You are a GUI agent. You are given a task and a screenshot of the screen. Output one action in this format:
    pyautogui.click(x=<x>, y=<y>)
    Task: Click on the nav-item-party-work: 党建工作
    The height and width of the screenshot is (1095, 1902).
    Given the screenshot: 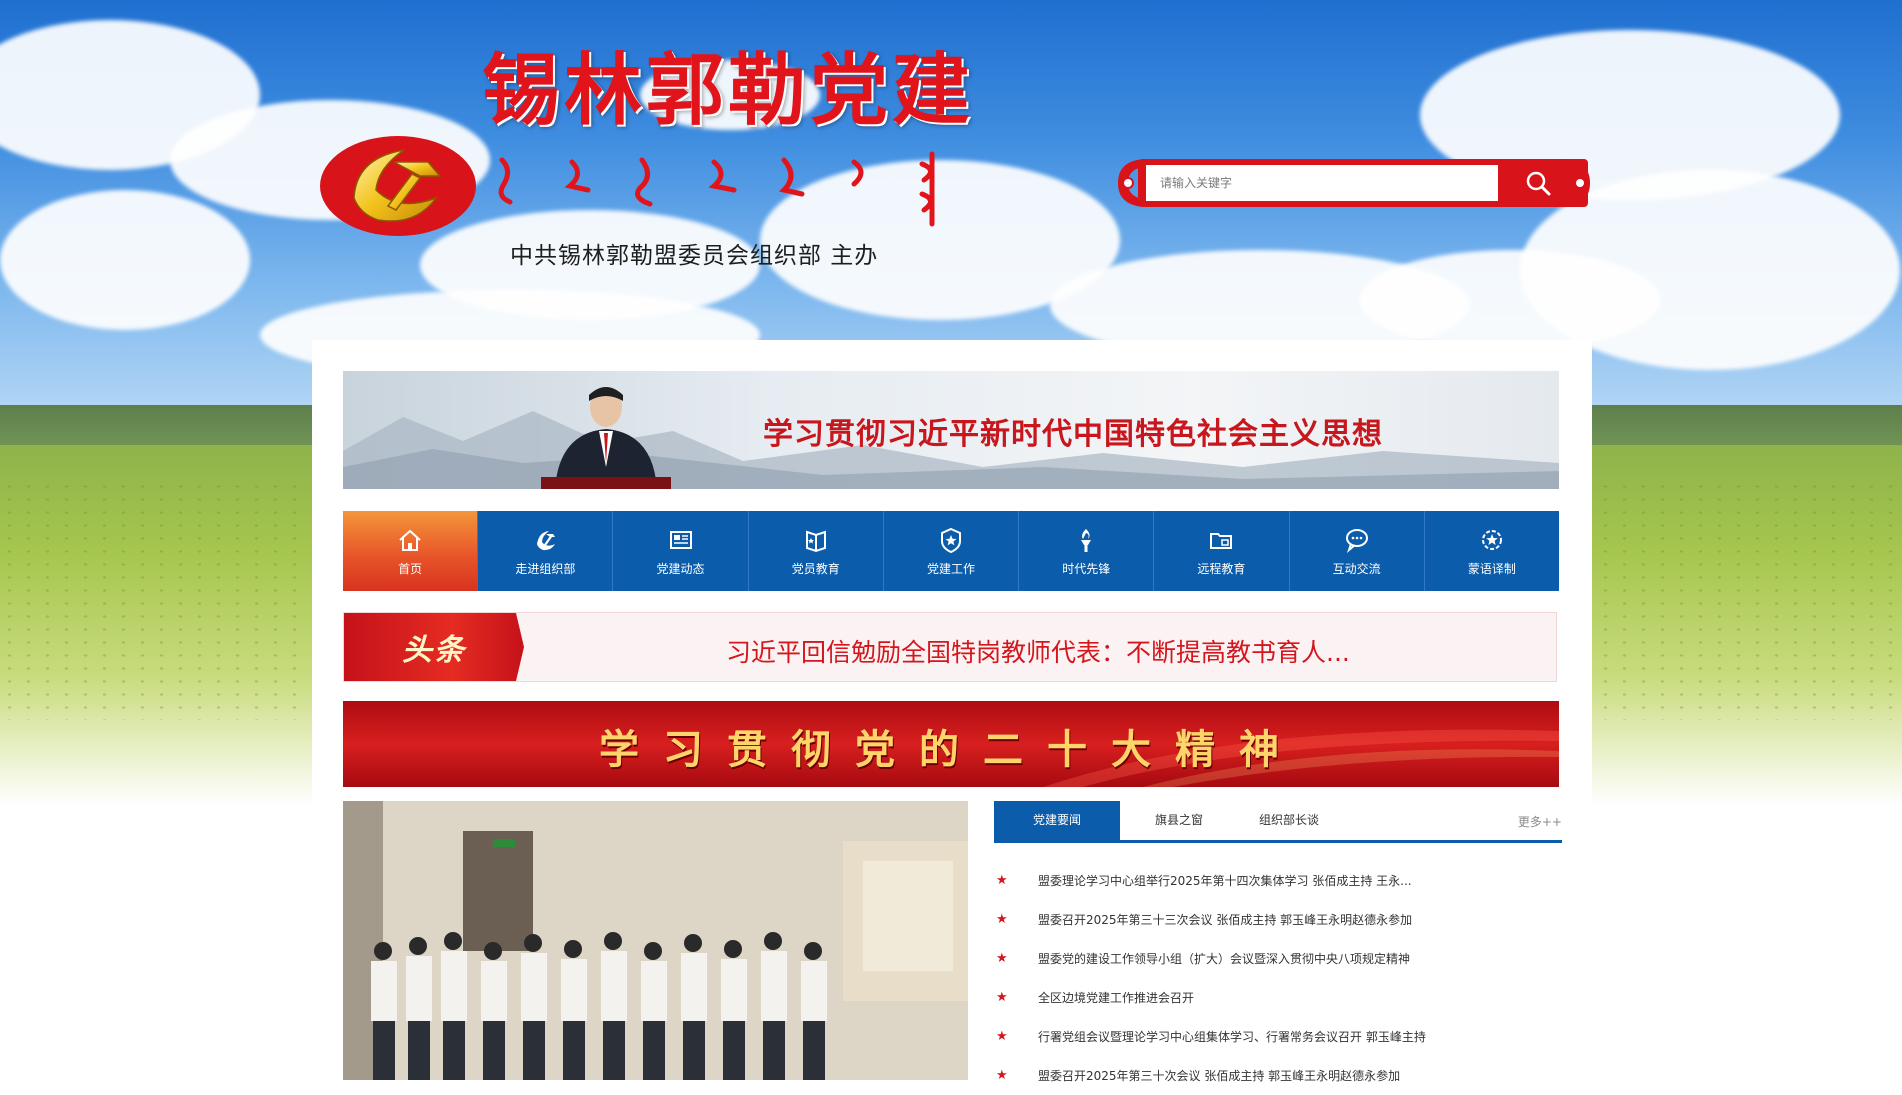 What is the action you would take?
    pyautogui.click(x=952, y=551)
    